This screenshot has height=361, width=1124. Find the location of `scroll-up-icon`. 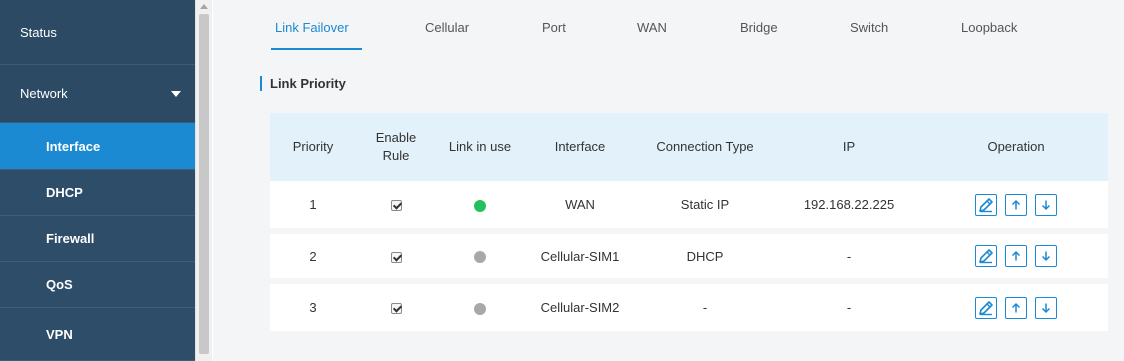

scroll-up-icon is located at coordinates (204, 6).